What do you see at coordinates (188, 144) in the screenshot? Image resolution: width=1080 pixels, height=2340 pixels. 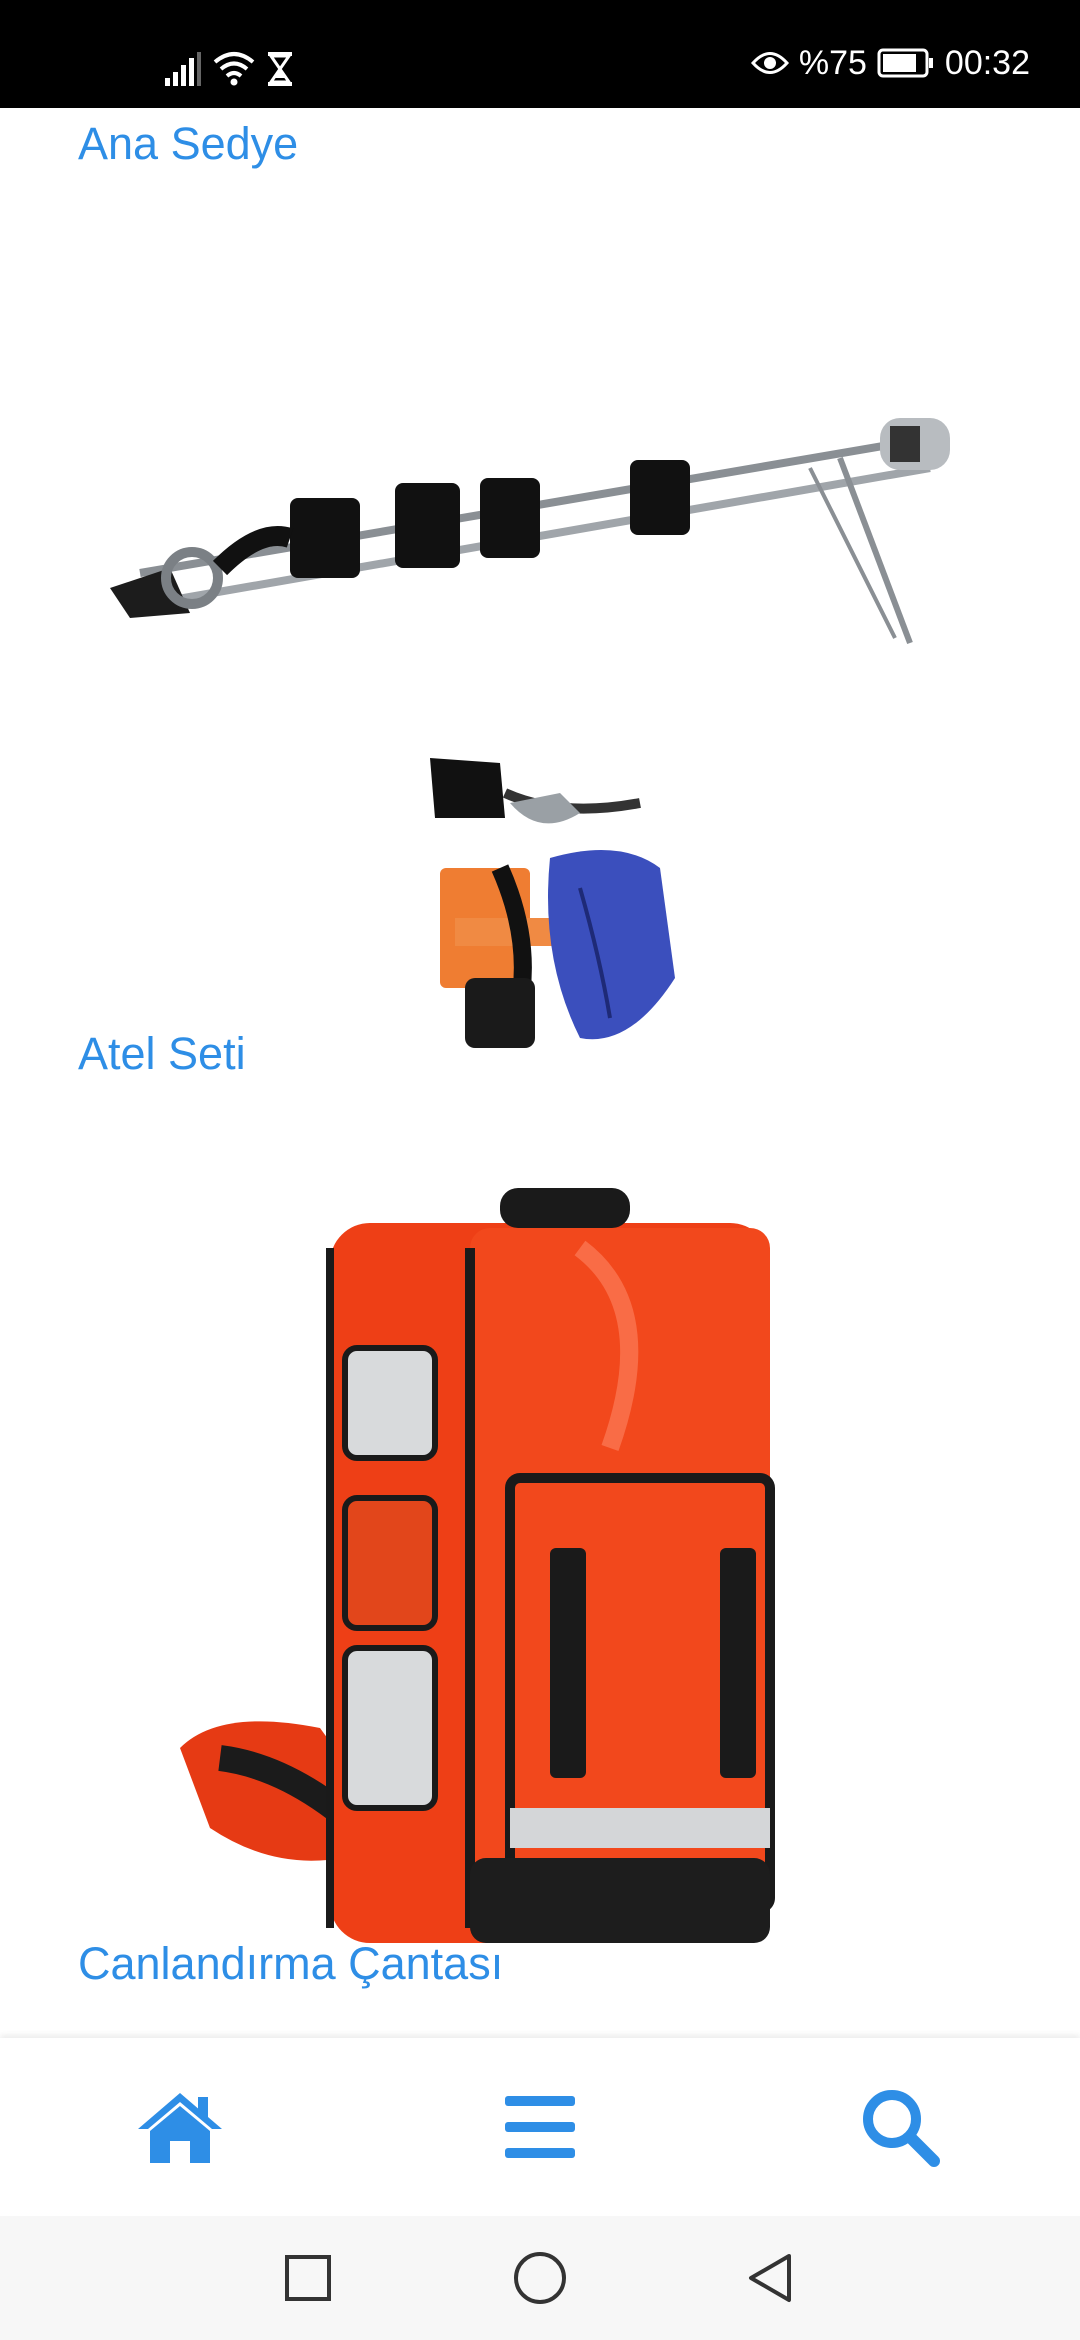 I see `product-title-ana-sedye: Ana Sedye` at bounding box center [188, 144].